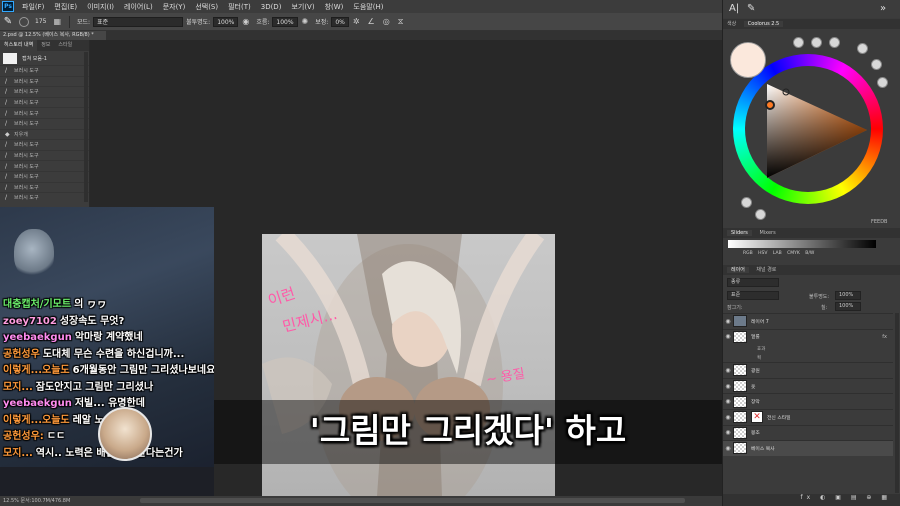 The height and width of the screenshot is (506, 900). Describe the element at coordinates (848, 306) in the screenshot. I see `layer-fill-field: 100%` at that location.